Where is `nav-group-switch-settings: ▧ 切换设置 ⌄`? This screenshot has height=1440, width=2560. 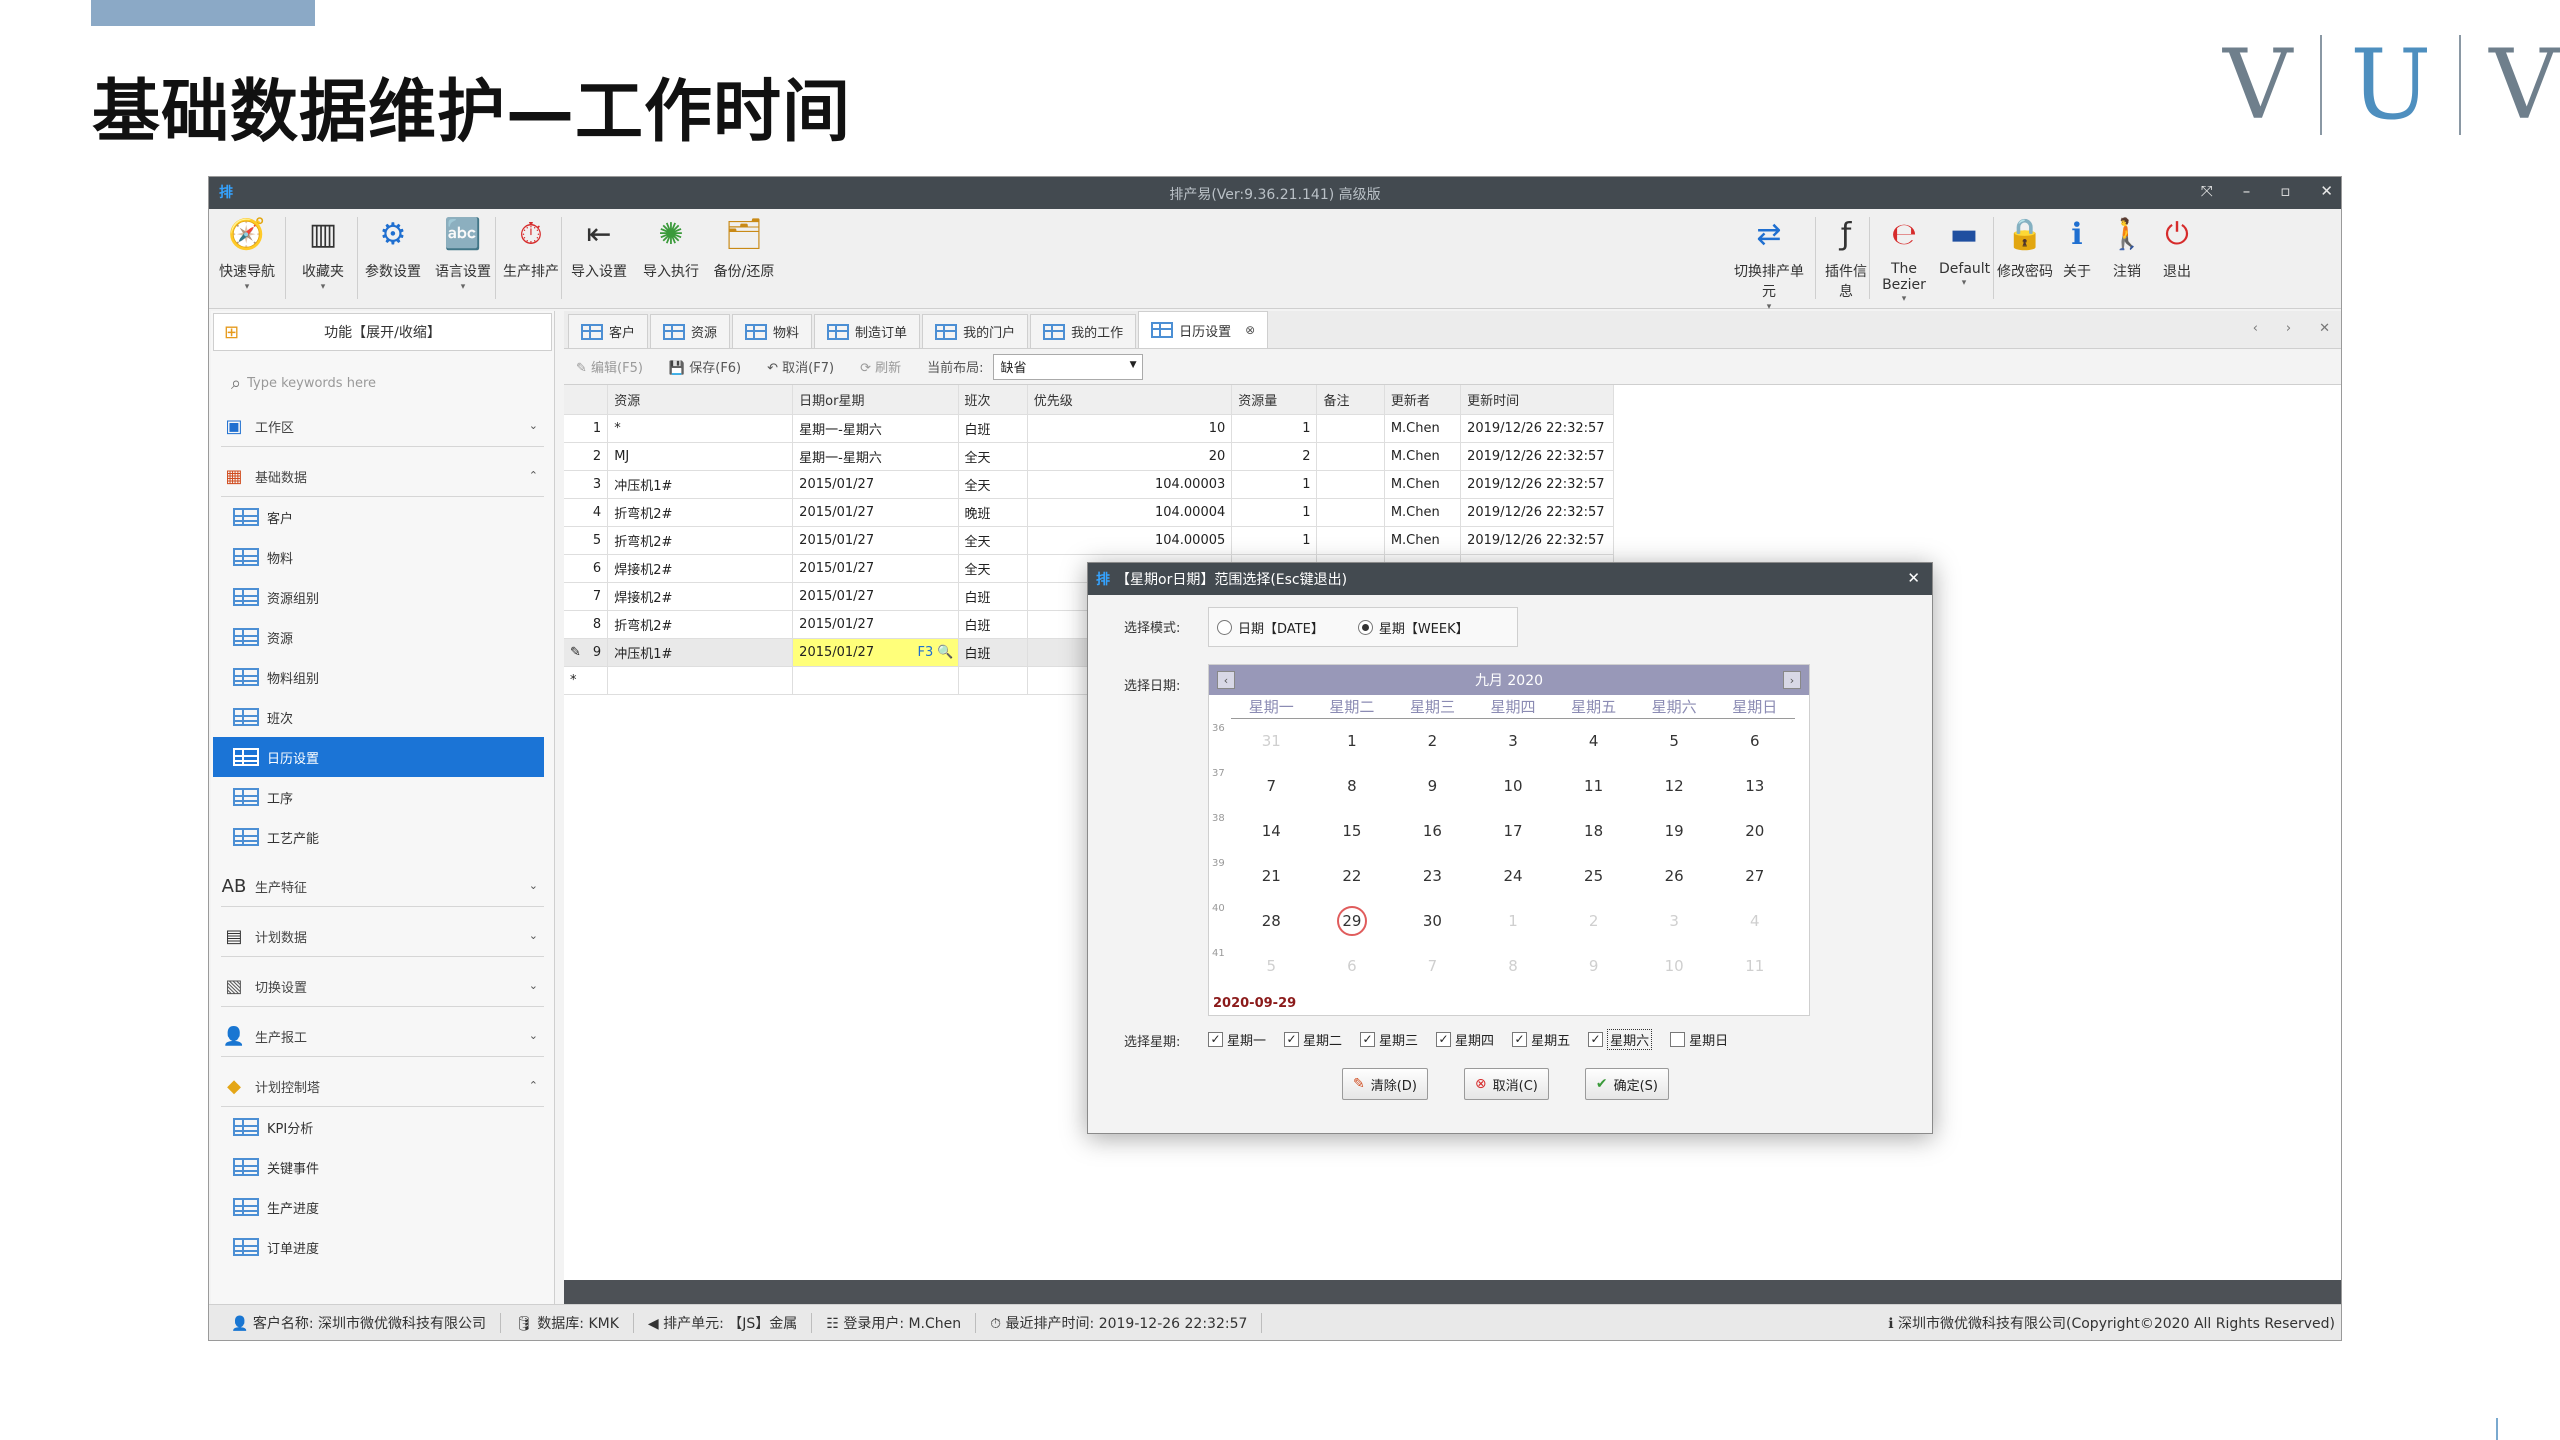 nav-group-switch-settings: ▧ 切换设置 ⌄ is located at coordinates (382, 987).